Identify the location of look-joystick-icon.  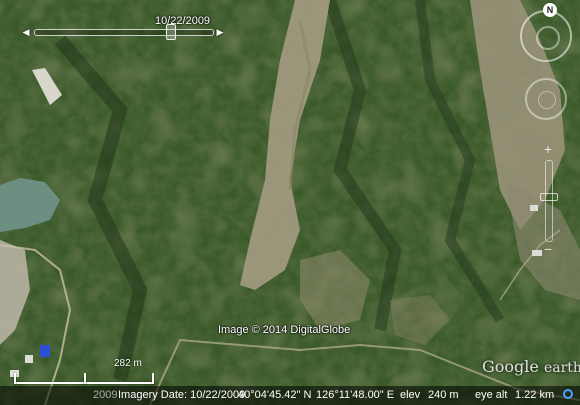
(546, 99).